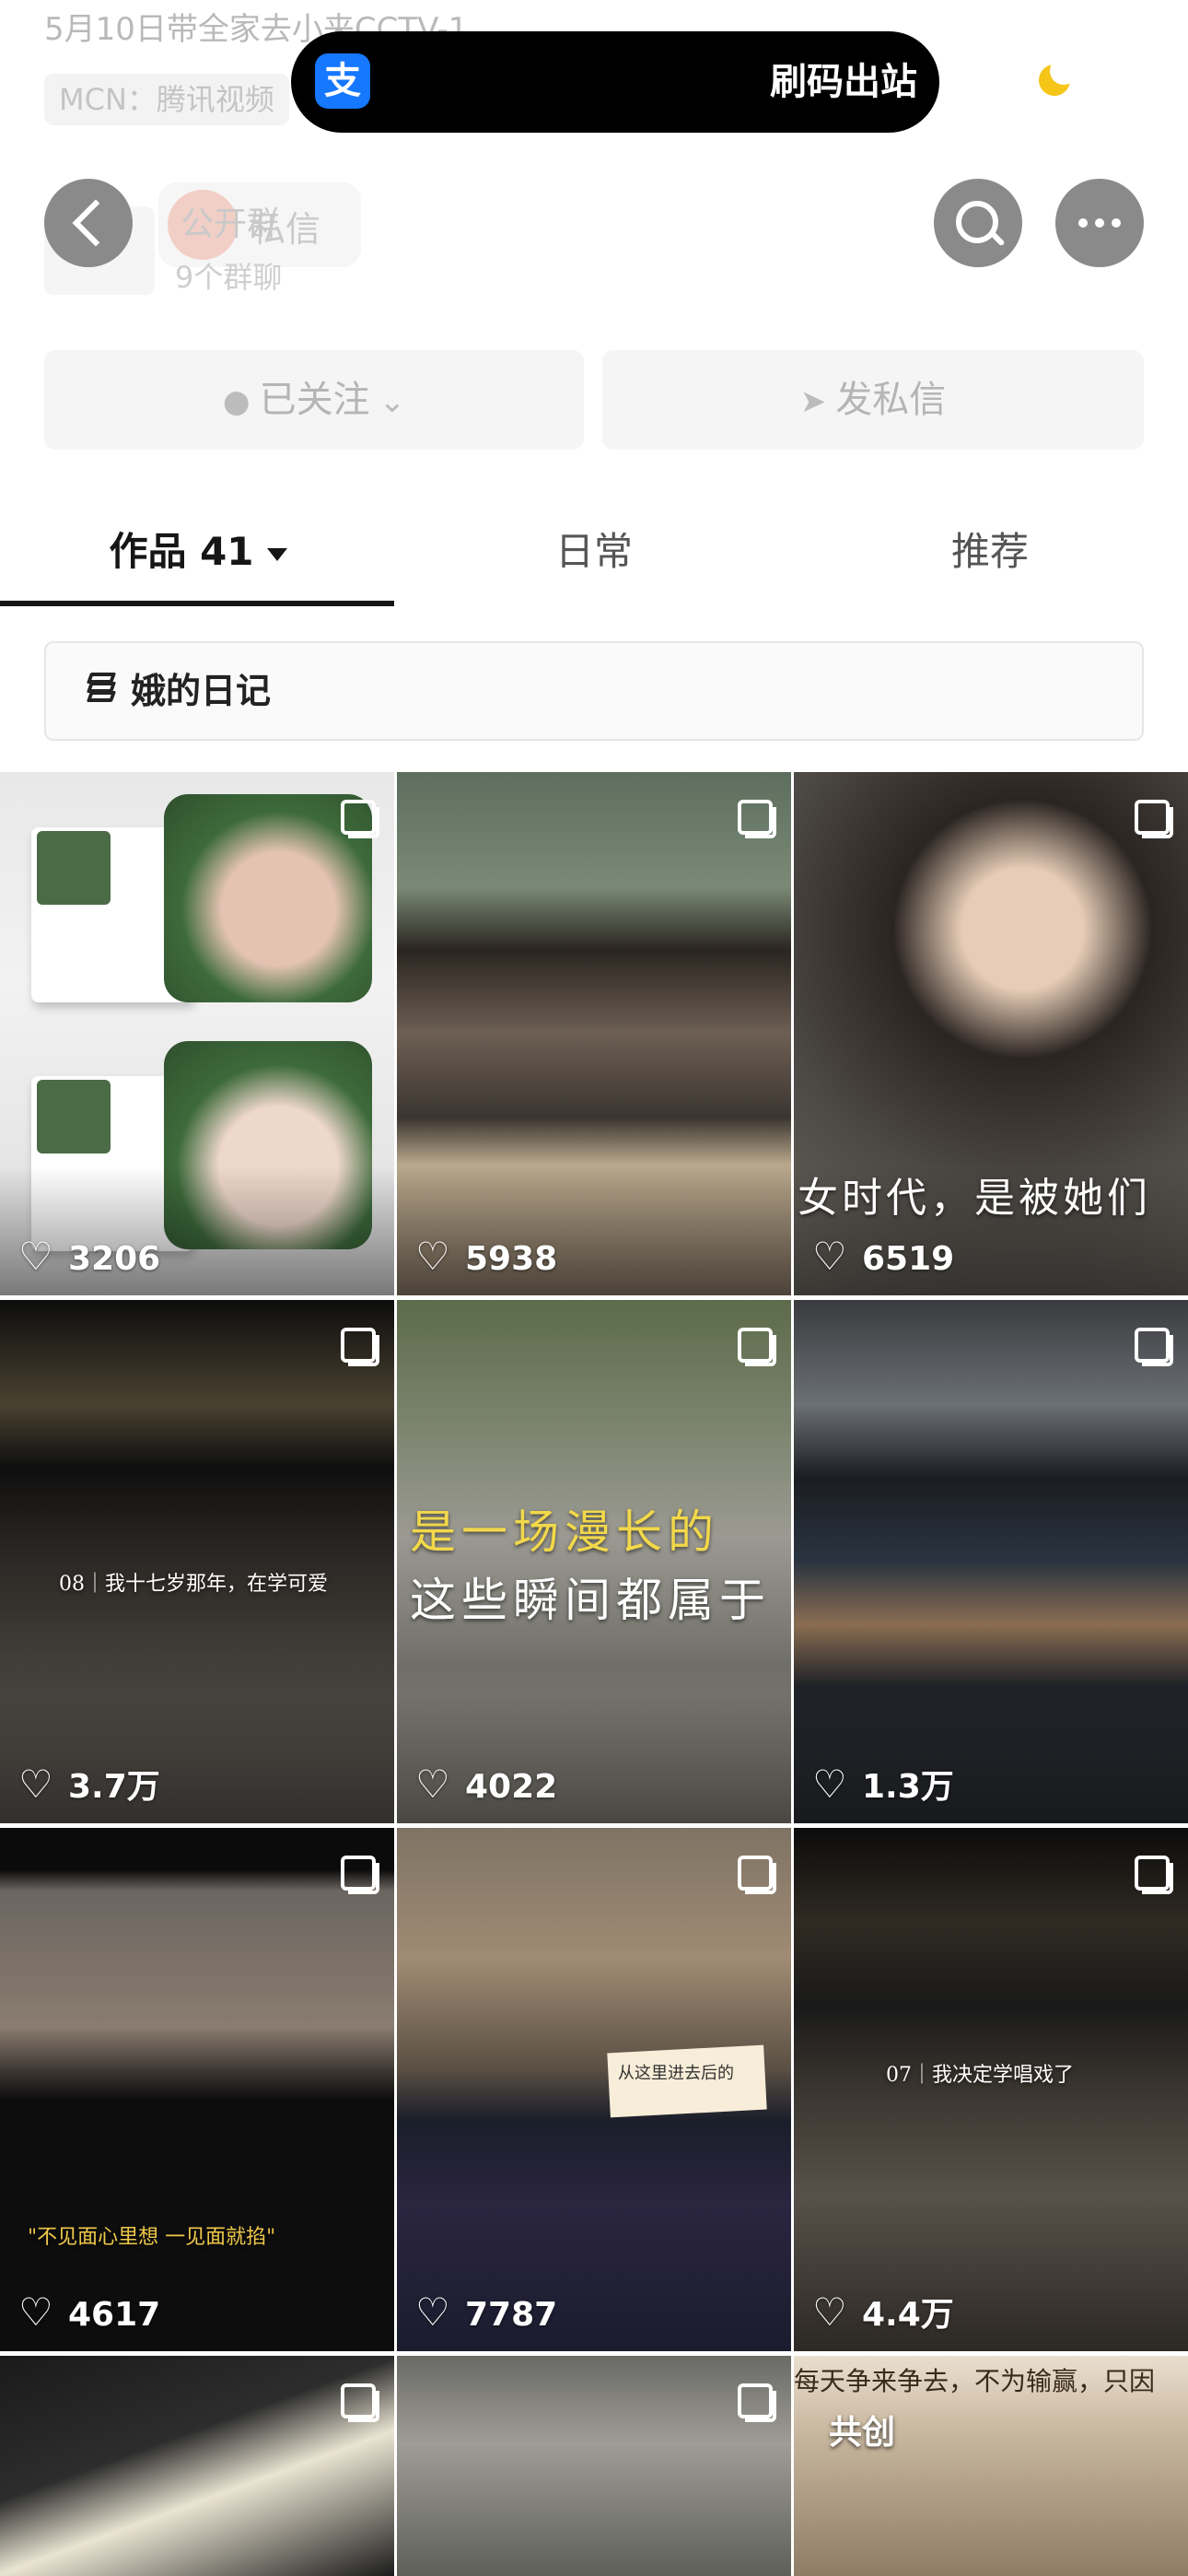  Describe the element at coordinates (883, 1784) in the screenshot. I see `like-count: ♡ 1.3万` at that location.